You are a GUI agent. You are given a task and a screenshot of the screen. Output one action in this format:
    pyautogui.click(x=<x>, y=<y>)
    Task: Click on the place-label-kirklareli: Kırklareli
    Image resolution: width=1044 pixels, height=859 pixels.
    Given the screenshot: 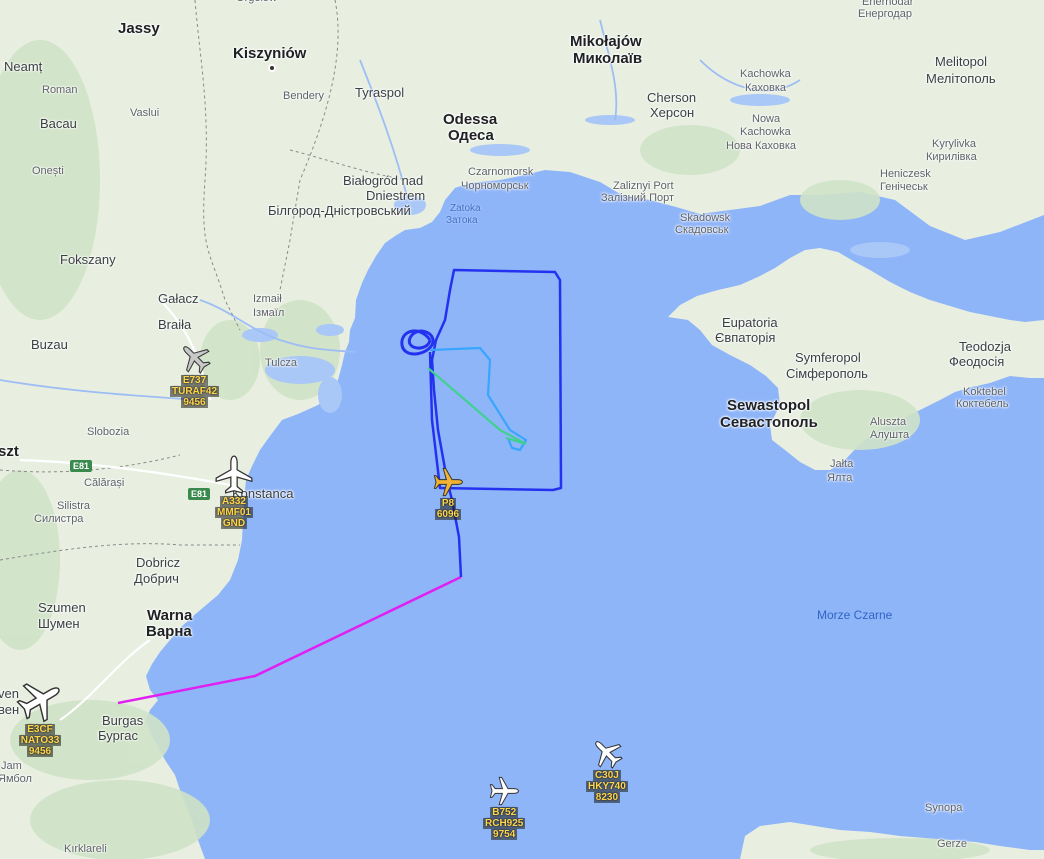 What is the action you would take?
    pyautogui.click(x=85, y=849)
    